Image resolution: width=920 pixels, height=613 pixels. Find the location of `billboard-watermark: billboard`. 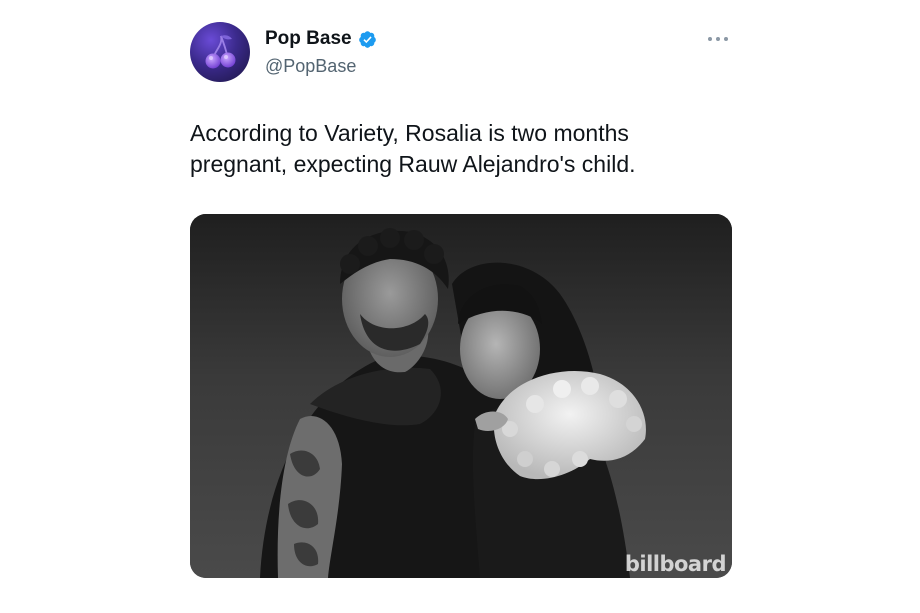

billboard-watermark: billboard is located at coordinates (675, 564).